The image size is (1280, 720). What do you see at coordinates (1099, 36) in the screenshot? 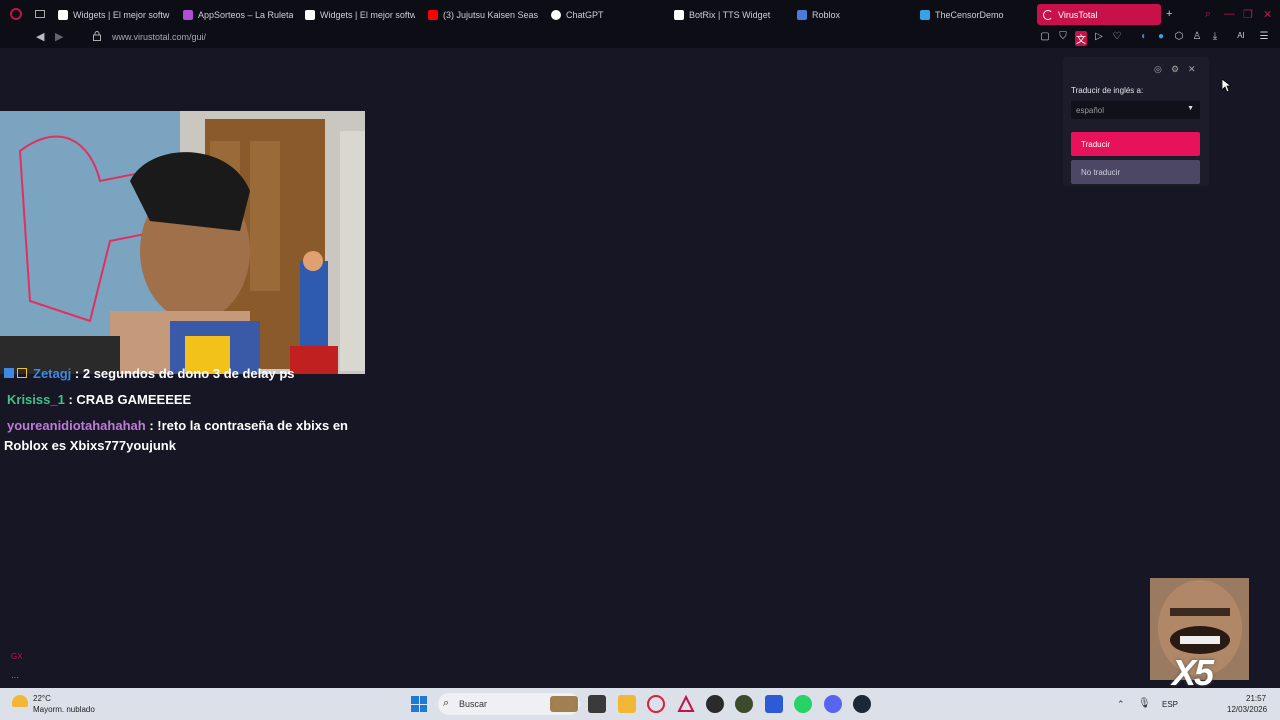
I see `play-icon: ▷` at bounding box center [1099, 36].